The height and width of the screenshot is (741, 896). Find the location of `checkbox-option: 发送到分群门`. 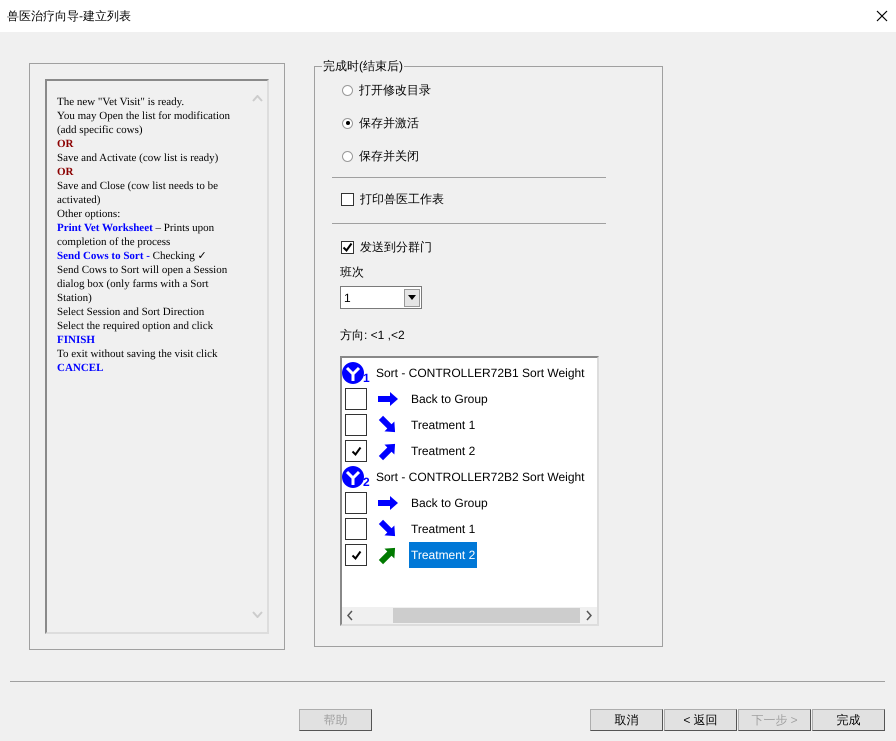

checkbox-option: 发送到分群门 is located at coordinates (488, 247).